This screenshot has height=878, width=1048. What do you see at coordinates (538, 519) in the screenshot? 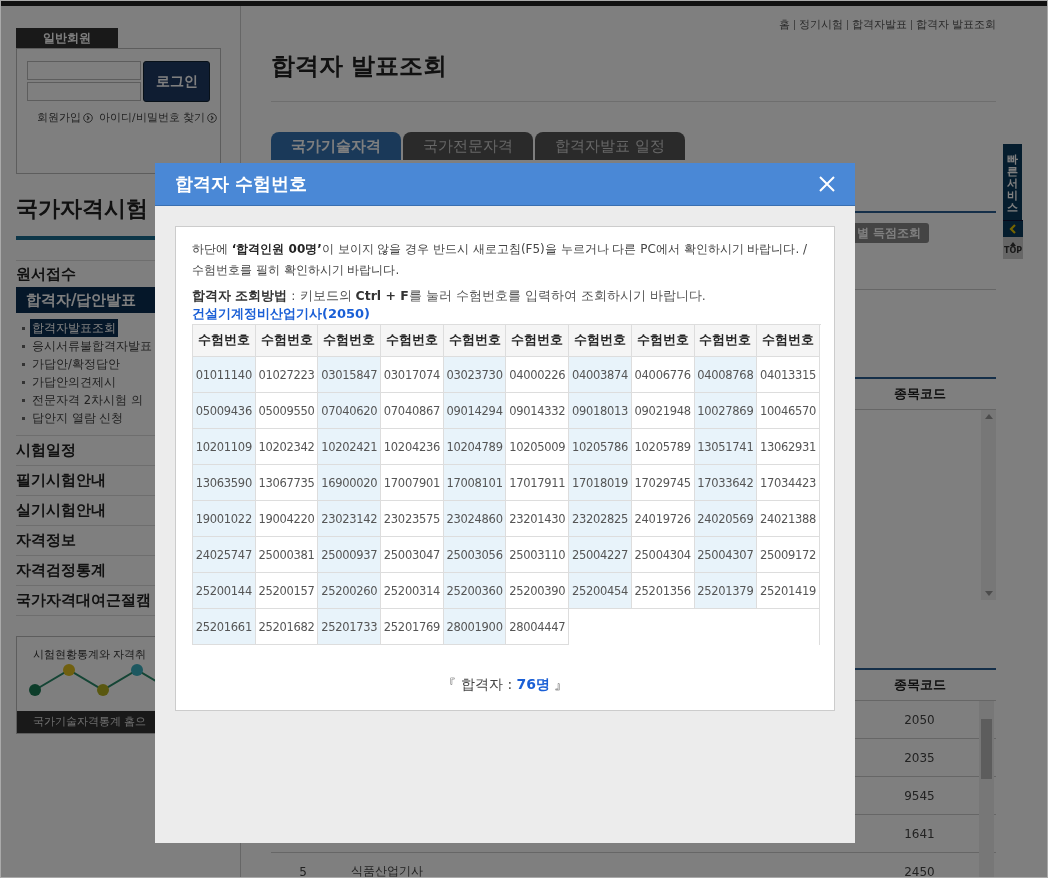
I see `table-cell: 23201430` at bounding box center [538, 519].